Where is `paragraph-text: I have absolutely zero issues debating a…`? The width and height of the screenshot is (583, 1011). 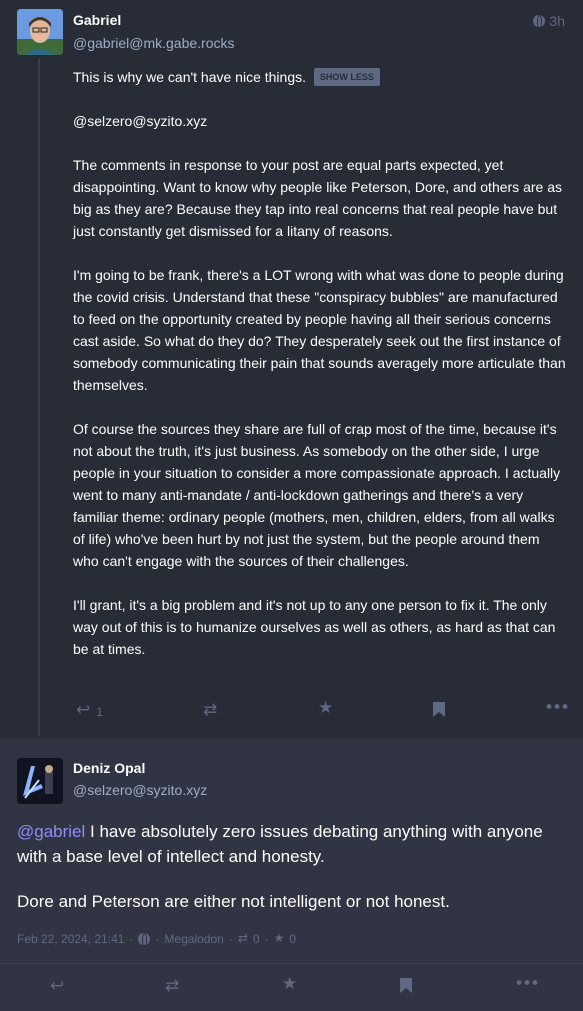 paragraph-text: I have absolutely zero issues debating a… is located at coordinates (280, 844).